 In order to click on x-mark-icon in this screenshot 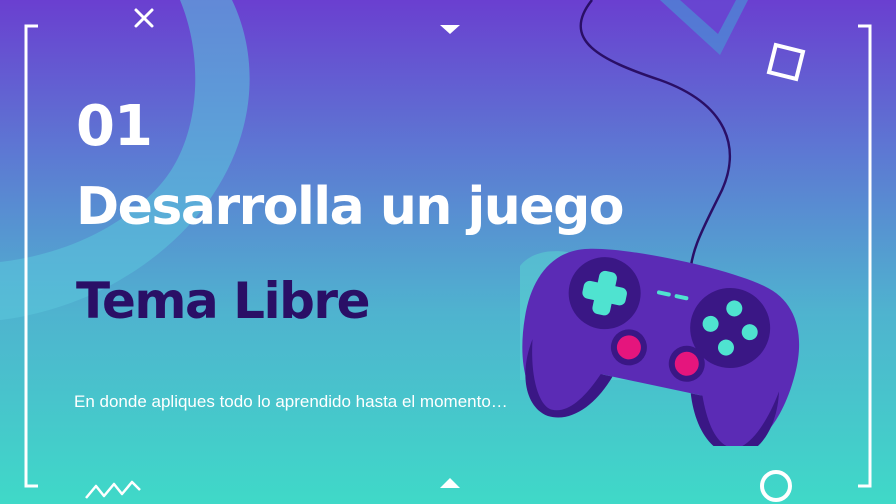, I will do `click(144, 18)`.